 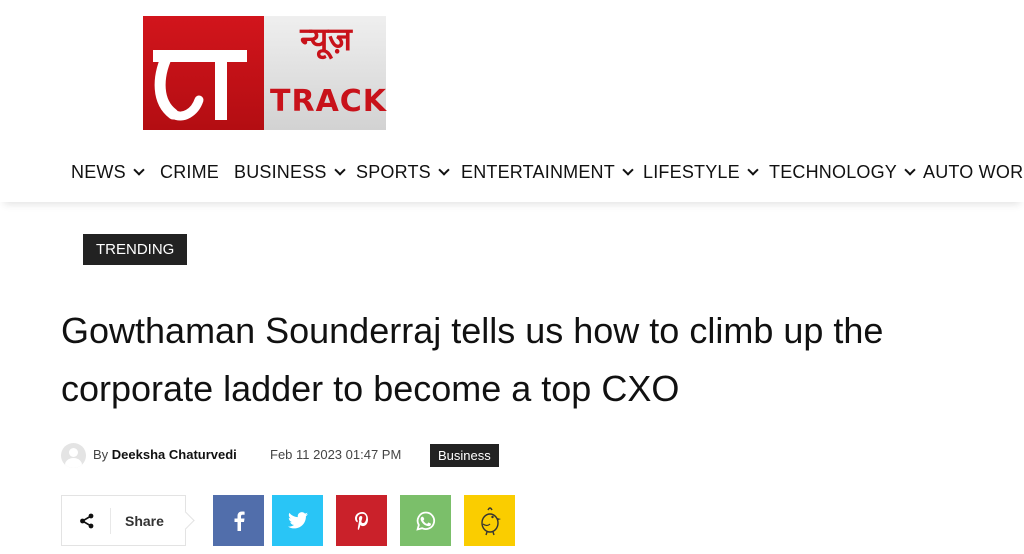 I want to click on koo-bird-icon, so click(x=490, y=520).